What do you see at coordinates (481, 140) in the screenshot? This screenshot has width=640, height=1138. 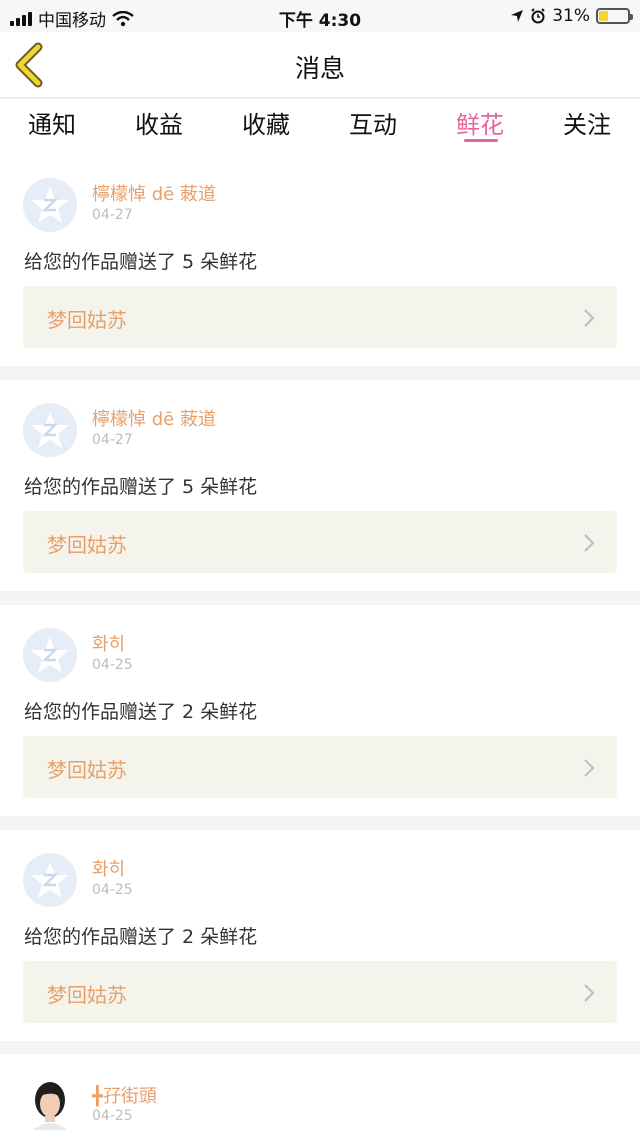 I see `active-tab-indicator` at bounding box center [481, 140].